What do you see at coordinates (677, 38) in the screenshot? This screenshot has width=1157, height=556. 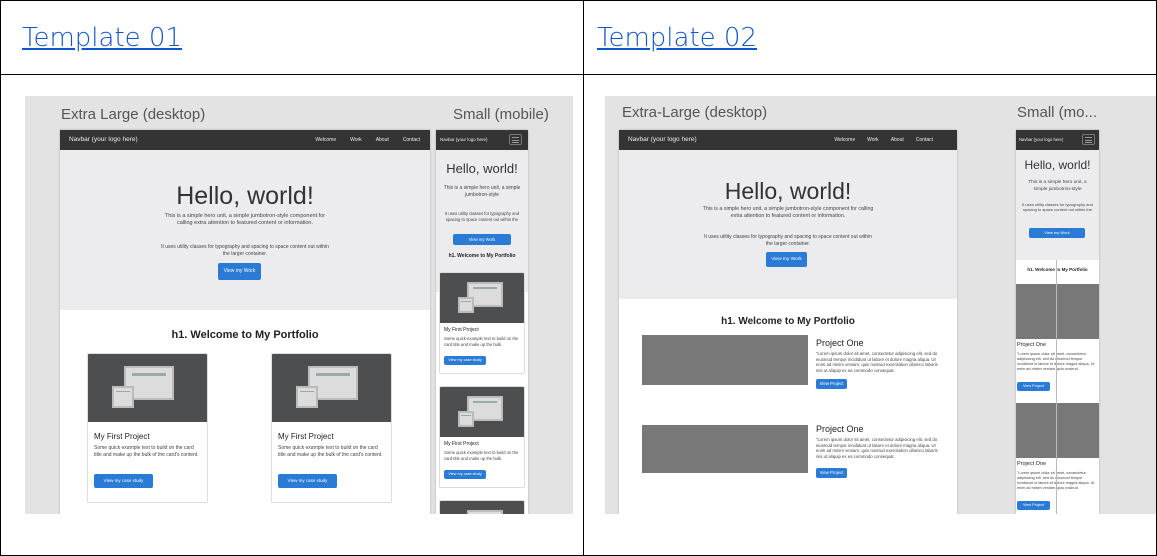 I see `template-02-link: Template 02` at bounding box center [677, 38].